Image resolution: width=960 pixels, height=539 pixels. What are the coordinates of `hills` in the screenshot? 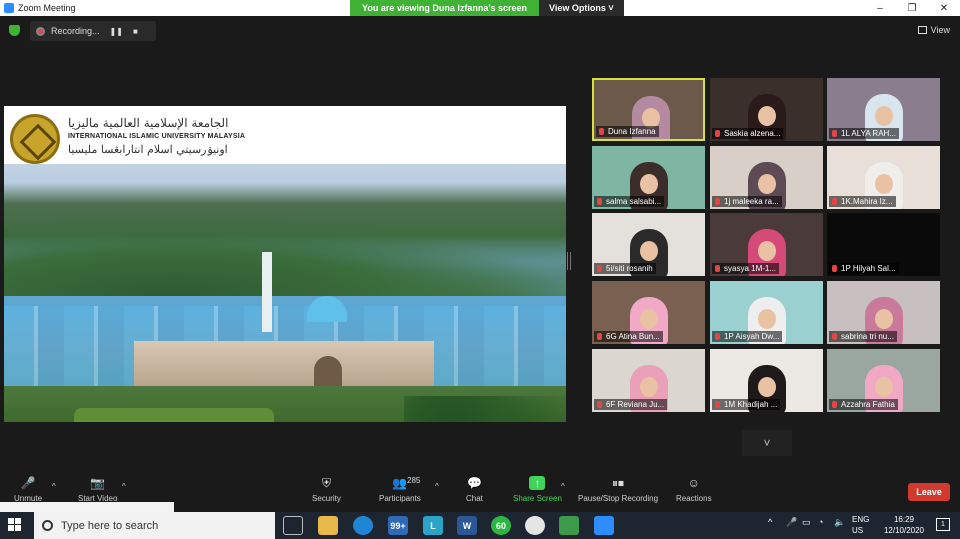 It's located at (285, 256).